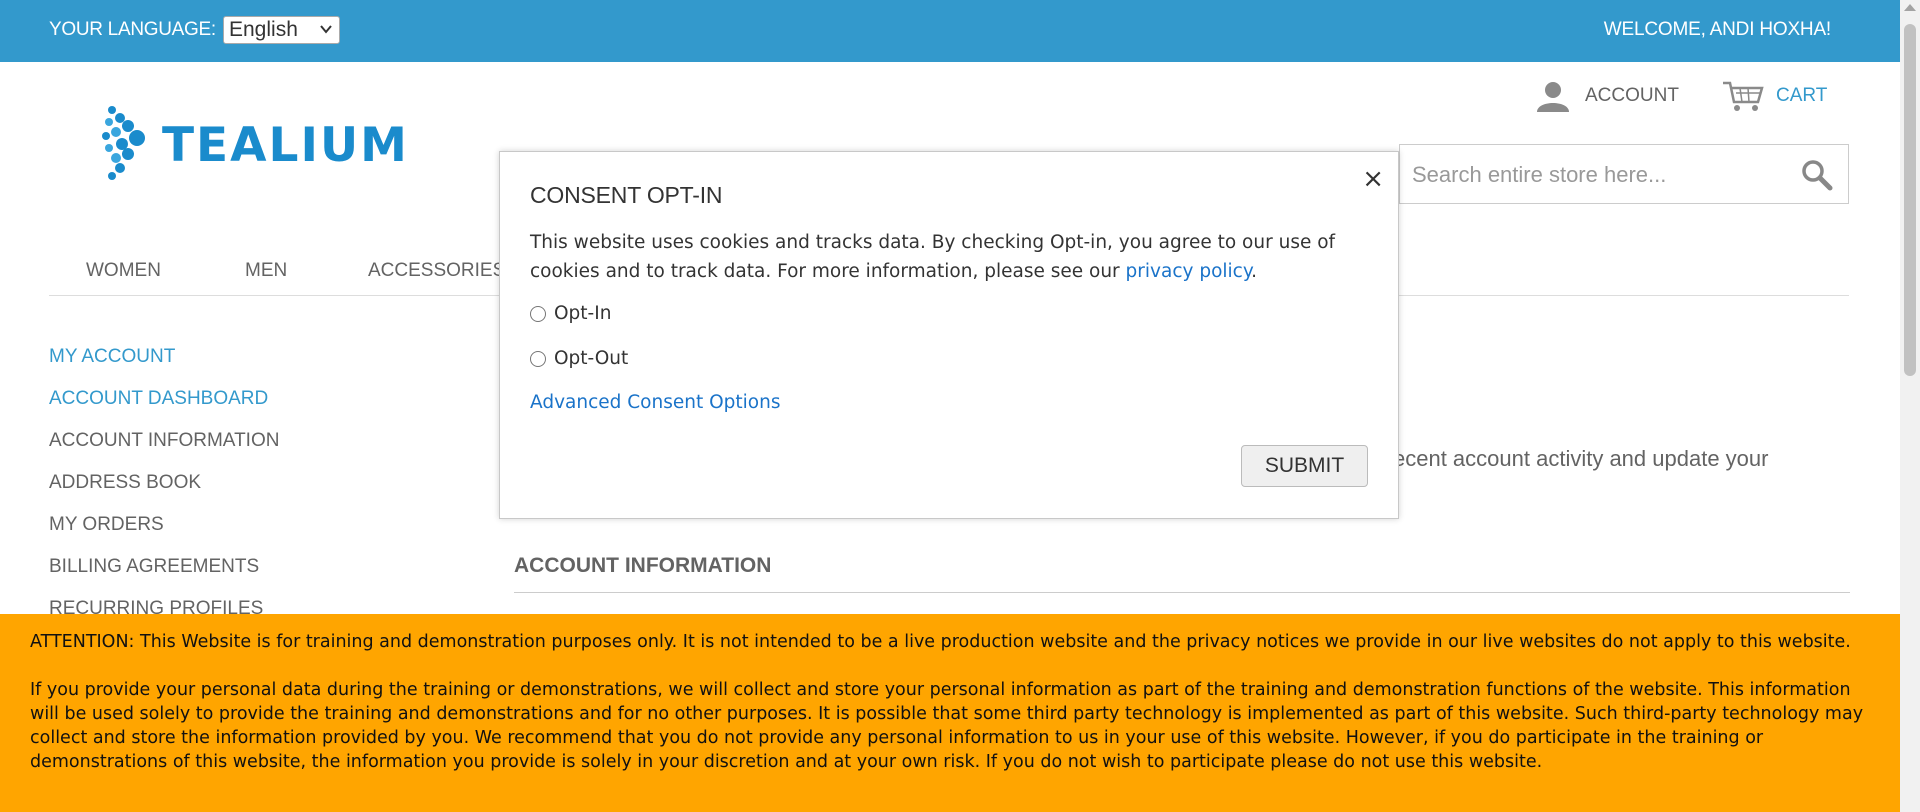 The width and height of the screenshot is (1920, 812). Describe the element at coordinates (164, 441) in the screenshot. I see `sidebar-item-account-information: ACCOUNT INFORMATION` at that location.